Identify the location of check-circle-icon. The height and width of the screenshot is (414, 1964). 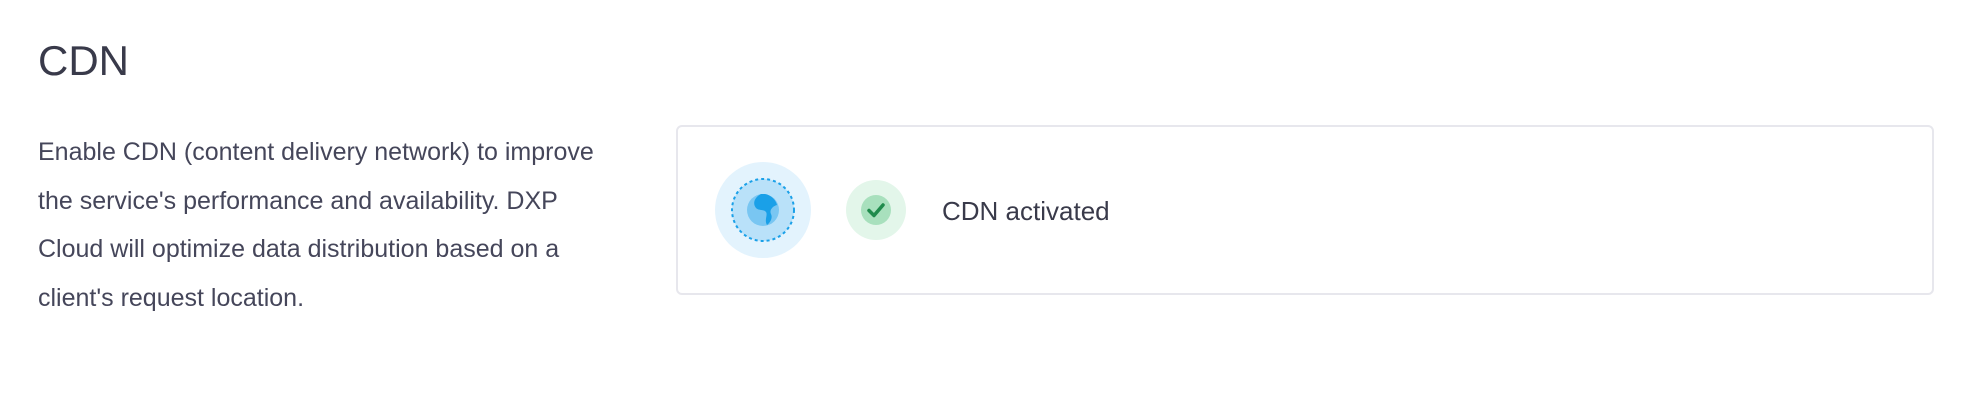
(876, 210).